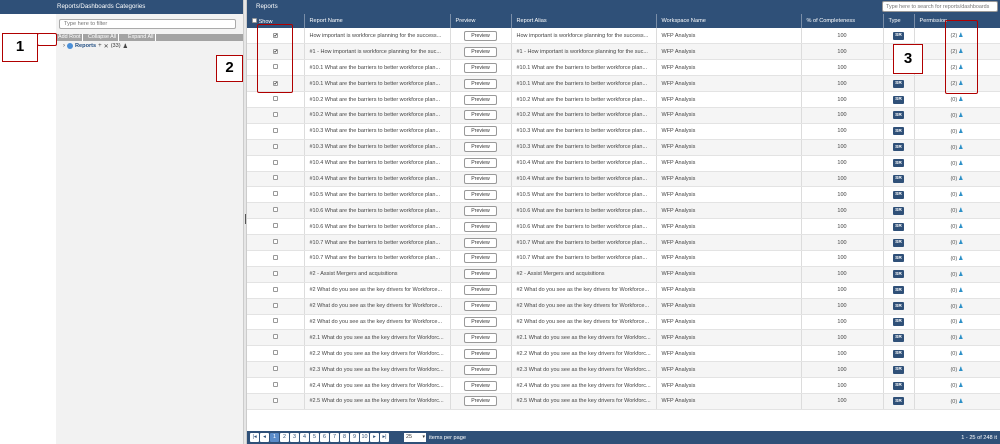  Describe the element at coordinates (245, 219) in the screenshot. I see `splitter-grip-icon` at that location.